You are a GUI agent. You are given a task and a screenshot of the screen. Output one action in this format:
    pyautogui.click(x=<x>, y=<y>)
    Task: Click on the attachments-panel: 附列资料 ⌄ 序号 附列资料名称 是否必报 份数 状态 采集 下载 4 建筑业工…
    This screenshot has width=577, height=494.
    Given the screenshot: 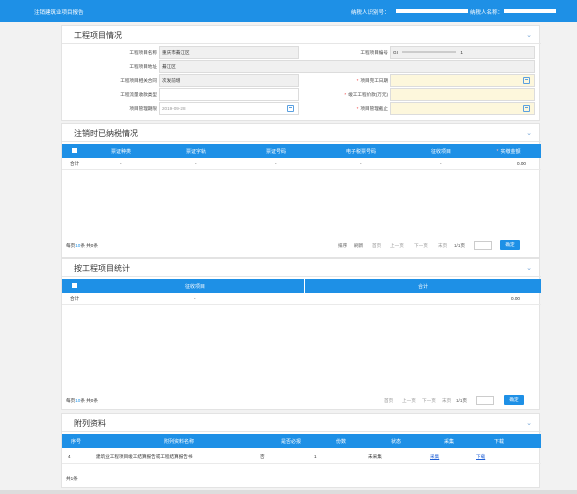 What is the action you would take?
    pyautogui.click(x=301, y=450)
    